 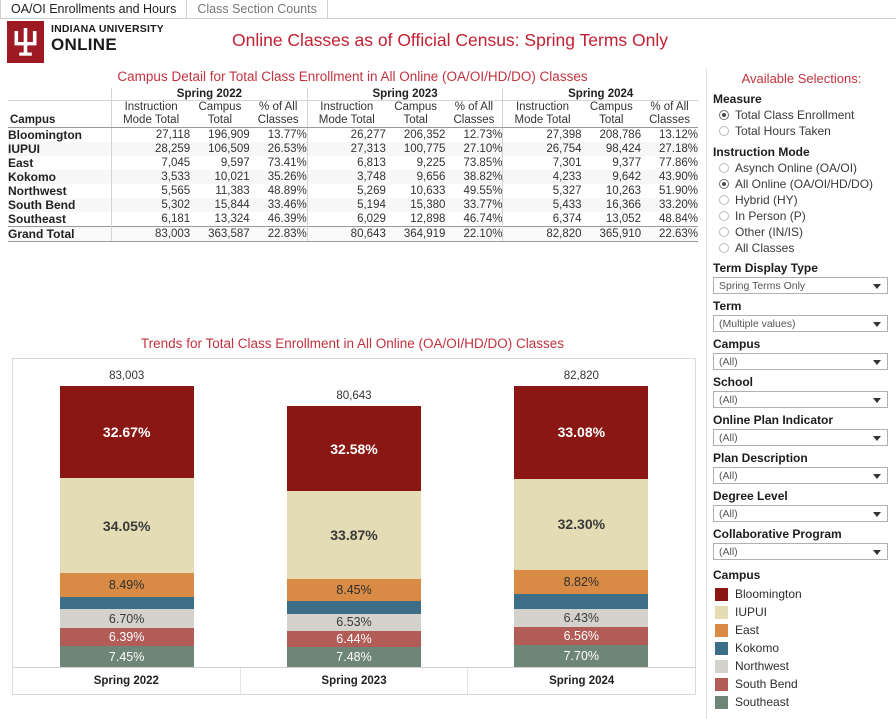 I want to click on legend-item-northwest: Northwest, so click(x=801, y=666).